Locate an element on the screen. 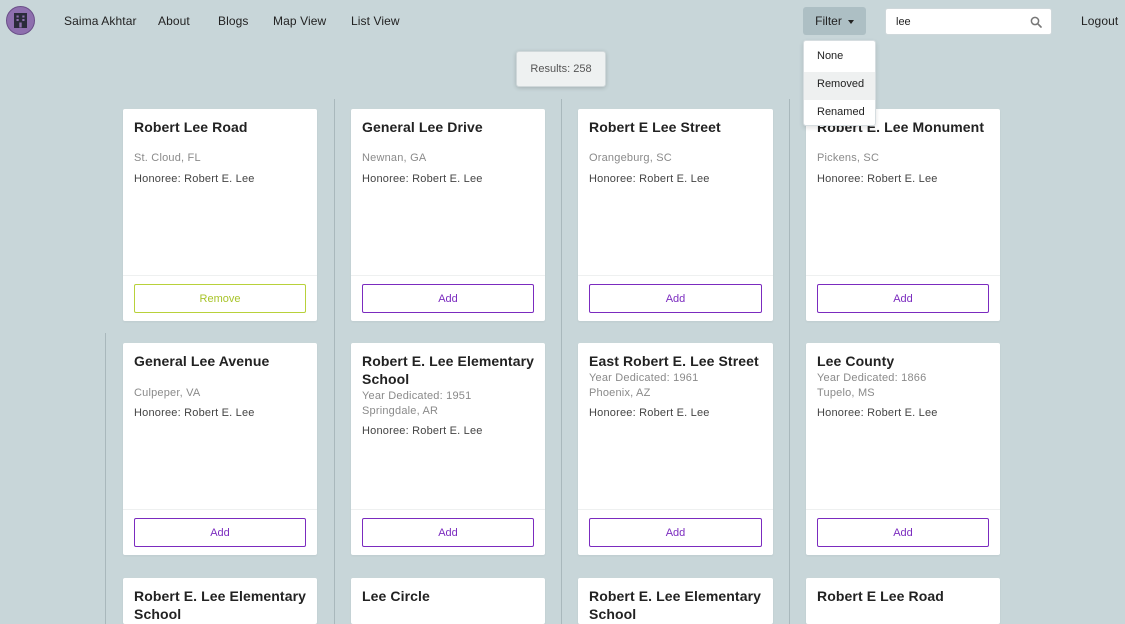  search-input is located at coordinates (961, 22).